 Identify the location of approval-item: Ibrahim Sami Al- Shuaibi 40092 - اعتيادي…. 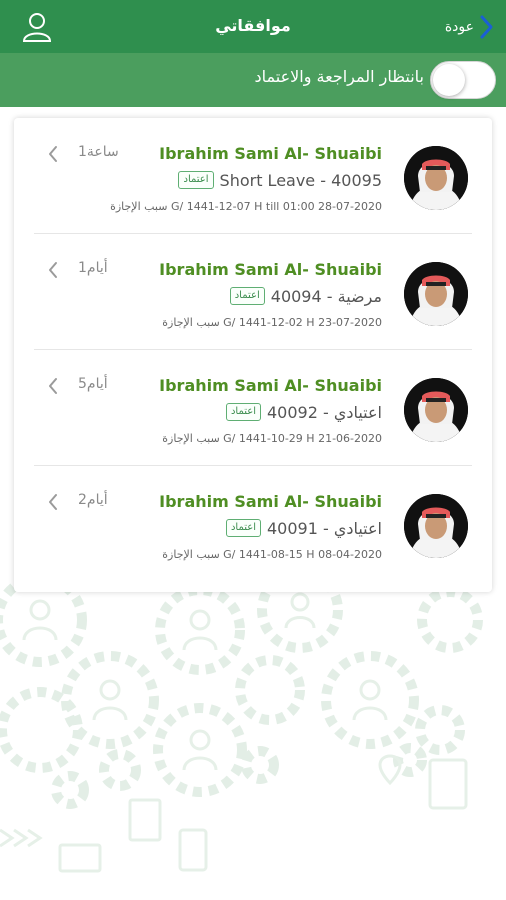
(253, 408).